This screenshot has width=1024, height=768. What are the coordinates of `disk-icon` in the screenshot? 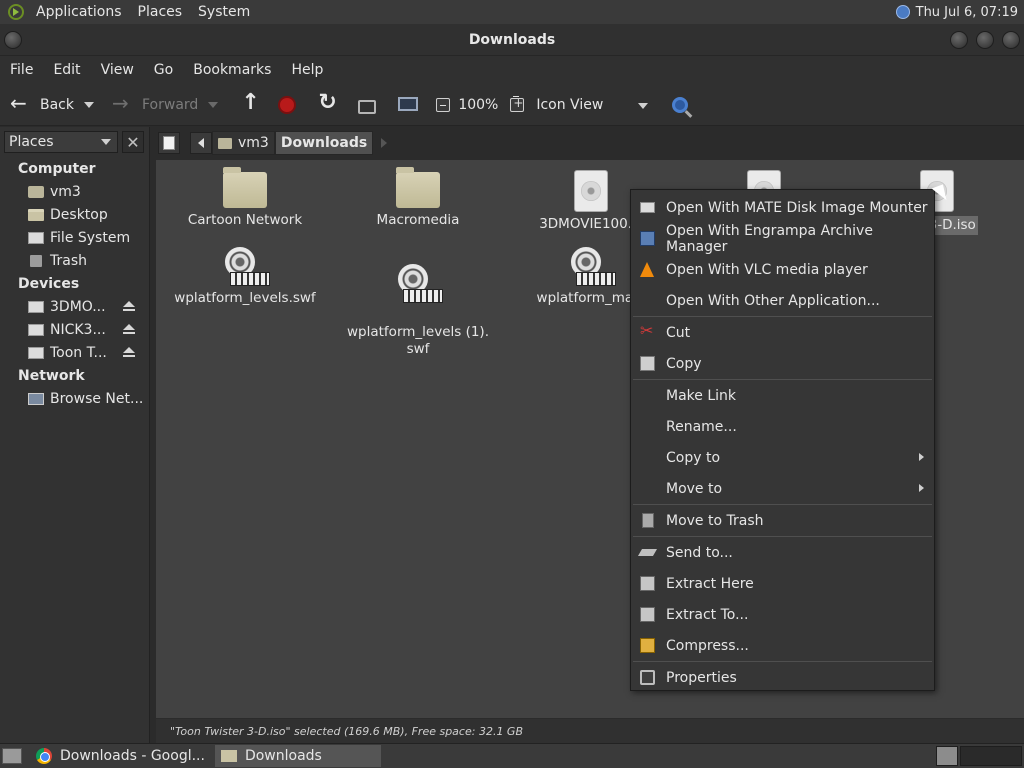 It's located at (647, 207).